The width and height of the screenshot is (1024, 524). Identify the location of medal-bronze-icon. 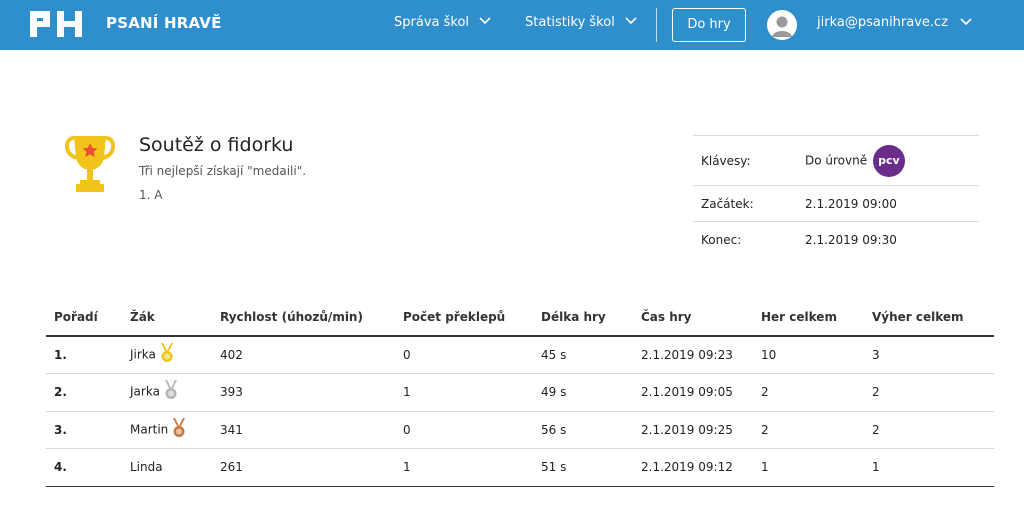
(179, 427).